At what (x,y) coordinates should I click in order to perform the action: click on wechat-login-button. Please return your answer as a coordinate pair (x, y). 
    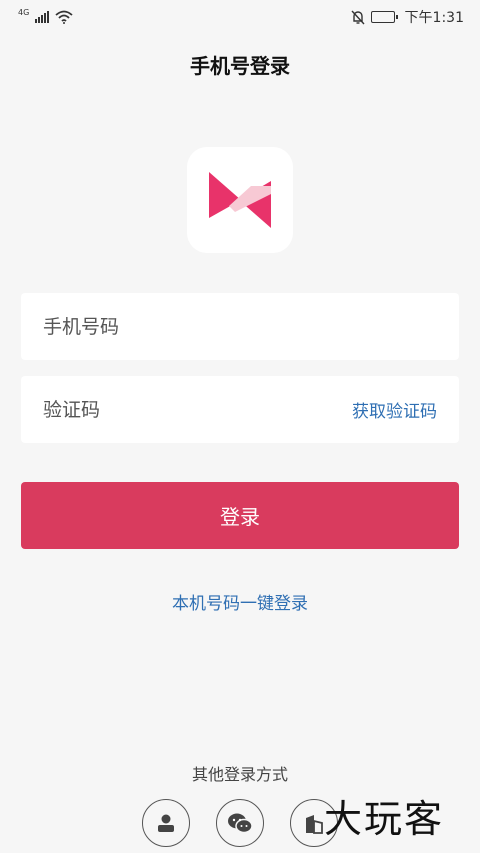
    Looking at the image, I should click on (240, 823).